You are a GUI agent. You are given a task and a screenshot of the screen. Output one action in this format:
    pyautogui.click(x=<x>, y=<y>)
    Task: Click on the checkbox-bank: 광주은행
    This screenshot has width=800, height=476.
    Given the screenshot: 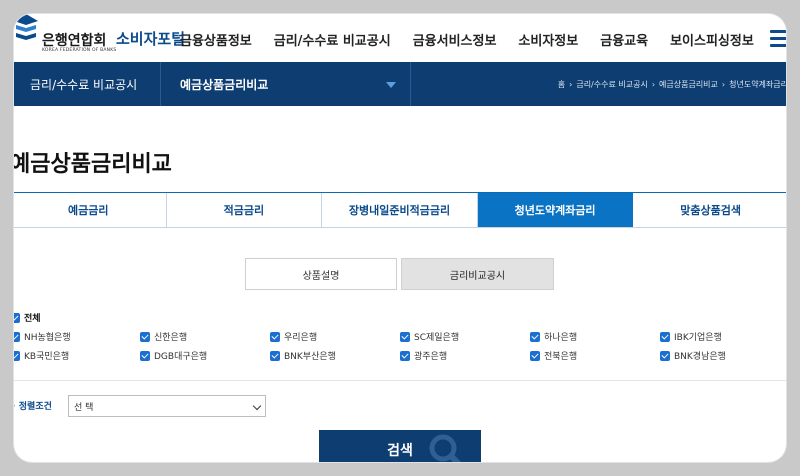 What is the action you would take?
    pyautogui.click(x=423, y=355)
    